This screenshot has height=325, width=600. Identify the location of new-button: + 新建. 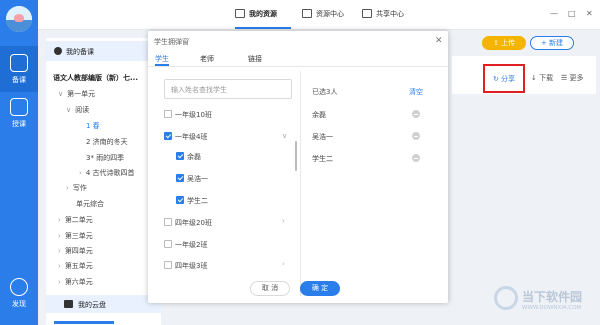
(552, 43).